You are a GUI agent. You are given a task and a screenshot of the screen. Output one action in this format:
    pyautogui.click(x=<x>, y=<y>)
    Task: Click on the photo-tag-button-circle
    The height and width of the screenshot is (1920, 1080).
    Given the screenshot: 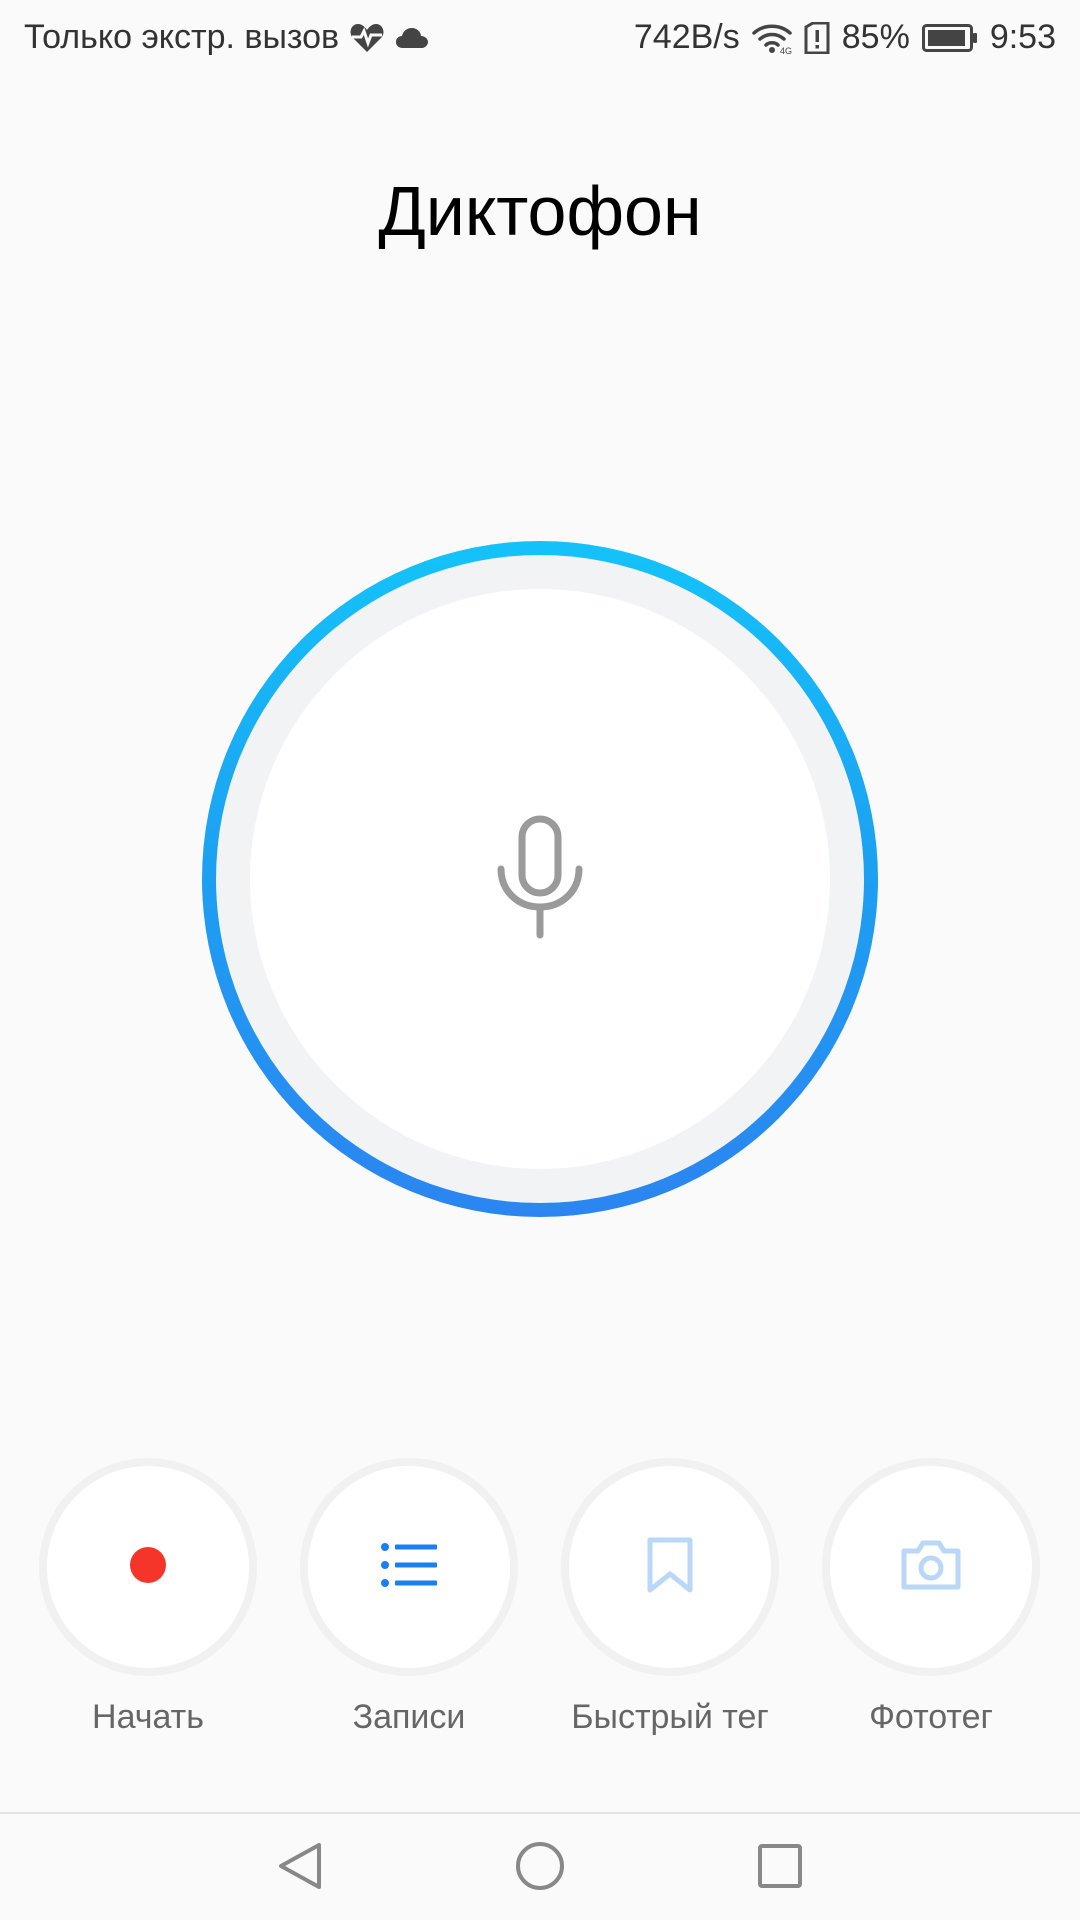 What is the action you would take?
    pyautogui.click(x=931, y=1567)
    